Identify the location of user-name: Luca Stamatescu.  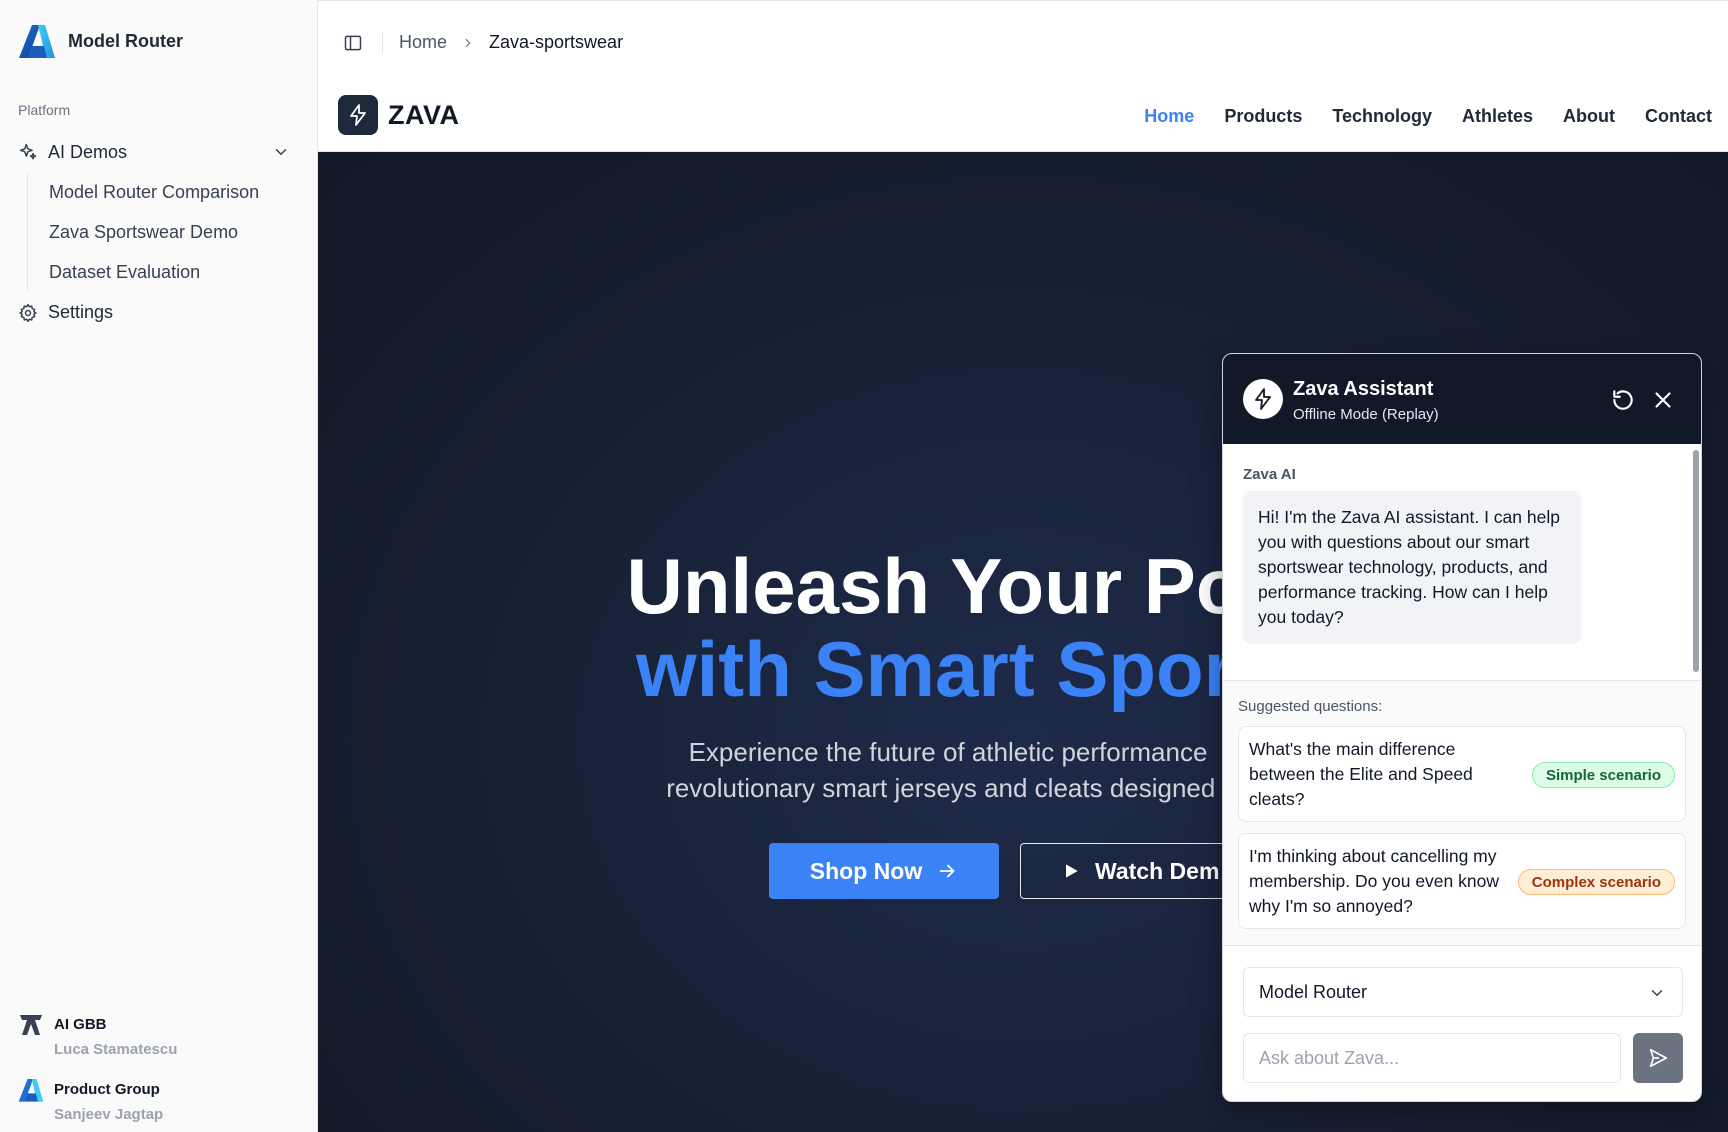
(116, 1049).